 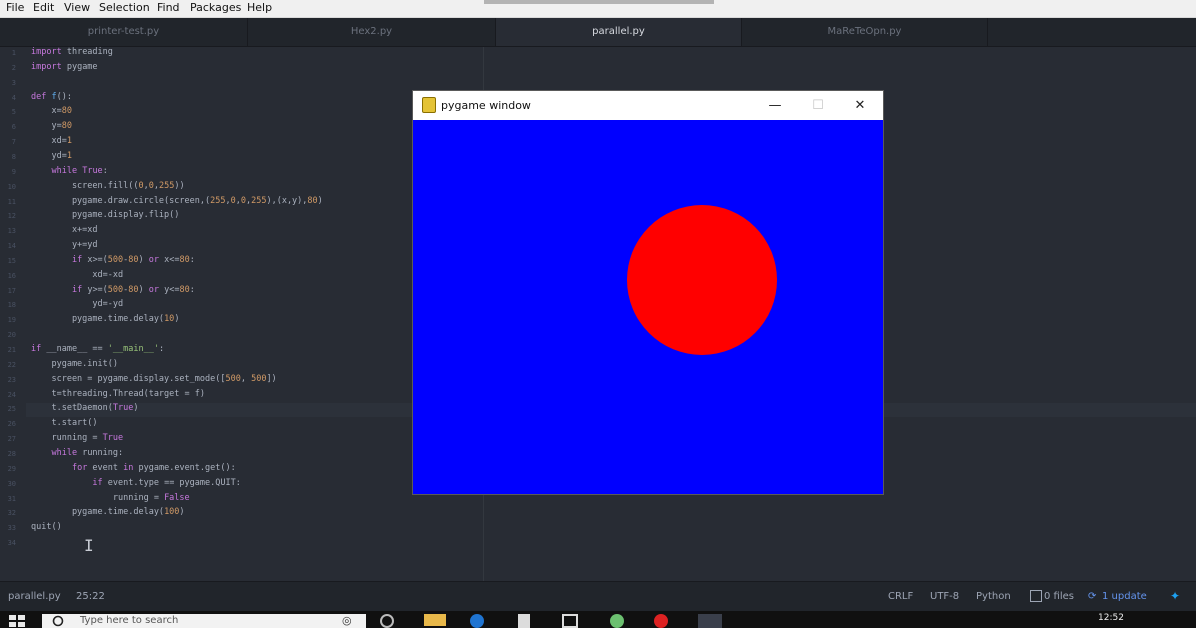 I want to click on code-line: while True:, so click(x=69, y=171).